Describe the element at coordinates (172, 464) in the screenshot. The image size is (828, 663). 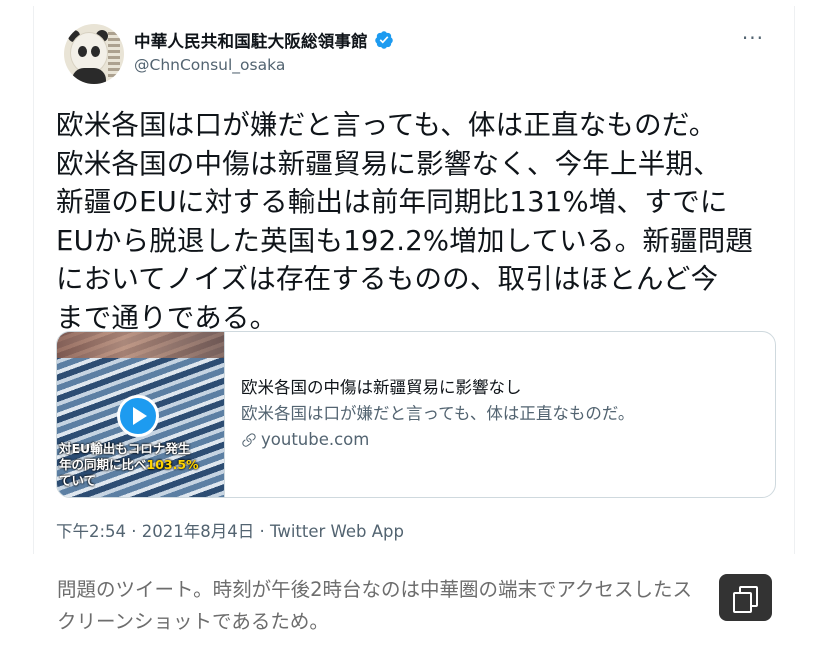
I see `thumbnail-caption-highlight: 103.5%` at that location.